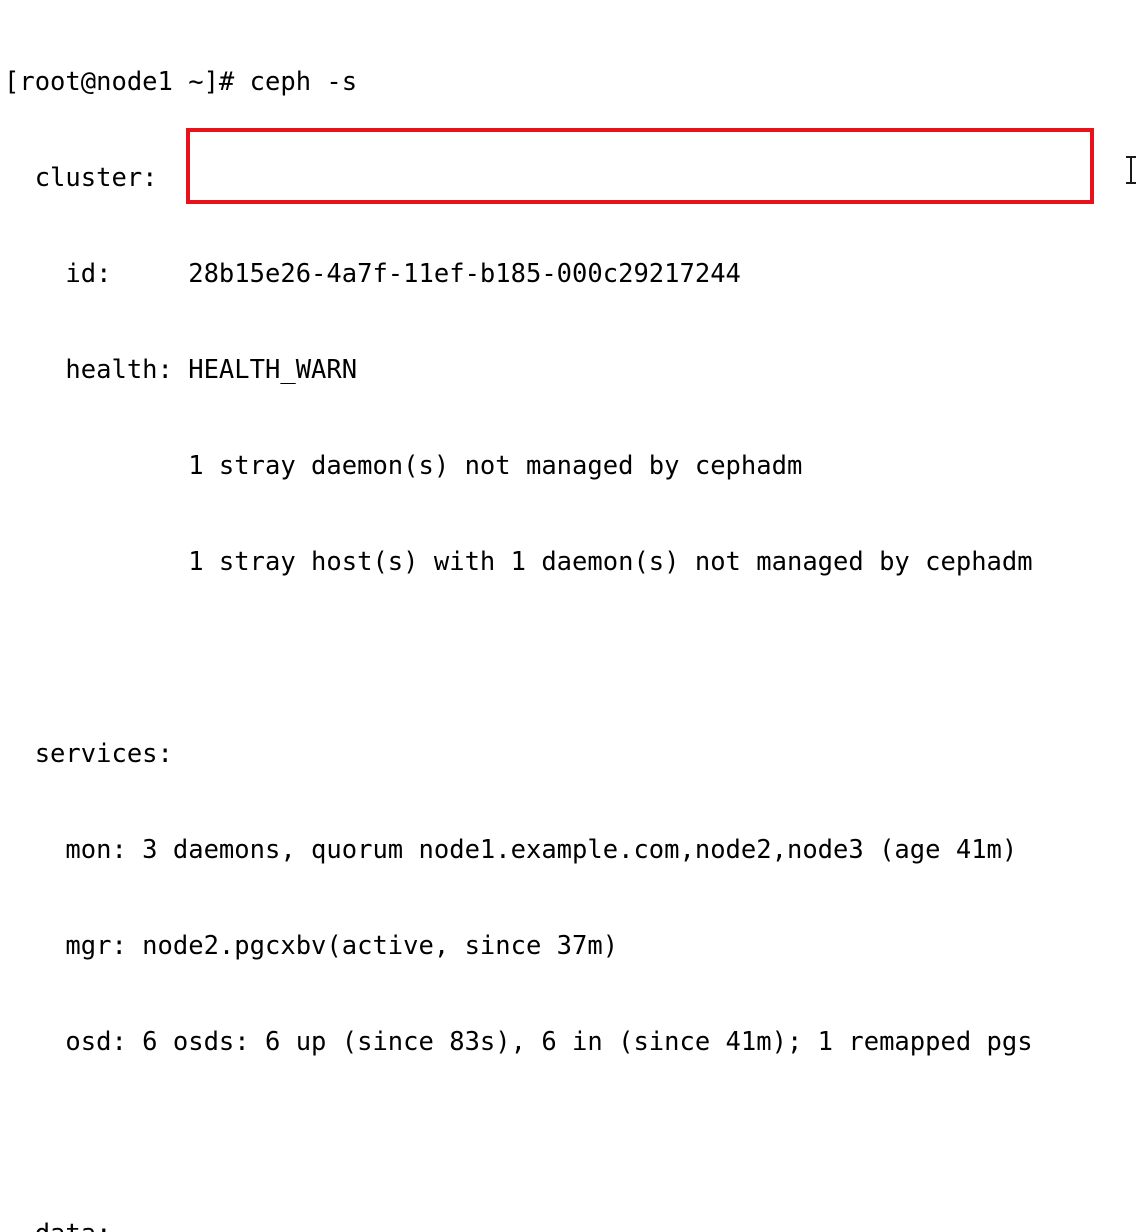 Image resolution: width=1139 pixels, height=1232 pixels. Describe the element at coordinates (81, 178) in the screenshot. I see `terminal-line-cluster-header: cluster:` at that location.